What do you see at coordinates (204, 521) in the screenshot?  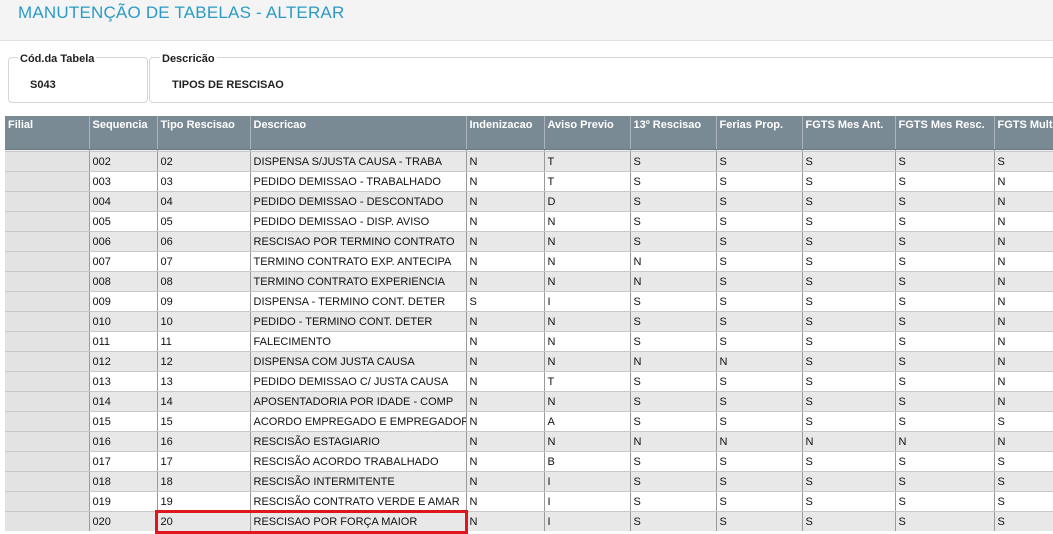 I see `table-cell: 20` at bounding box center [204, 521].